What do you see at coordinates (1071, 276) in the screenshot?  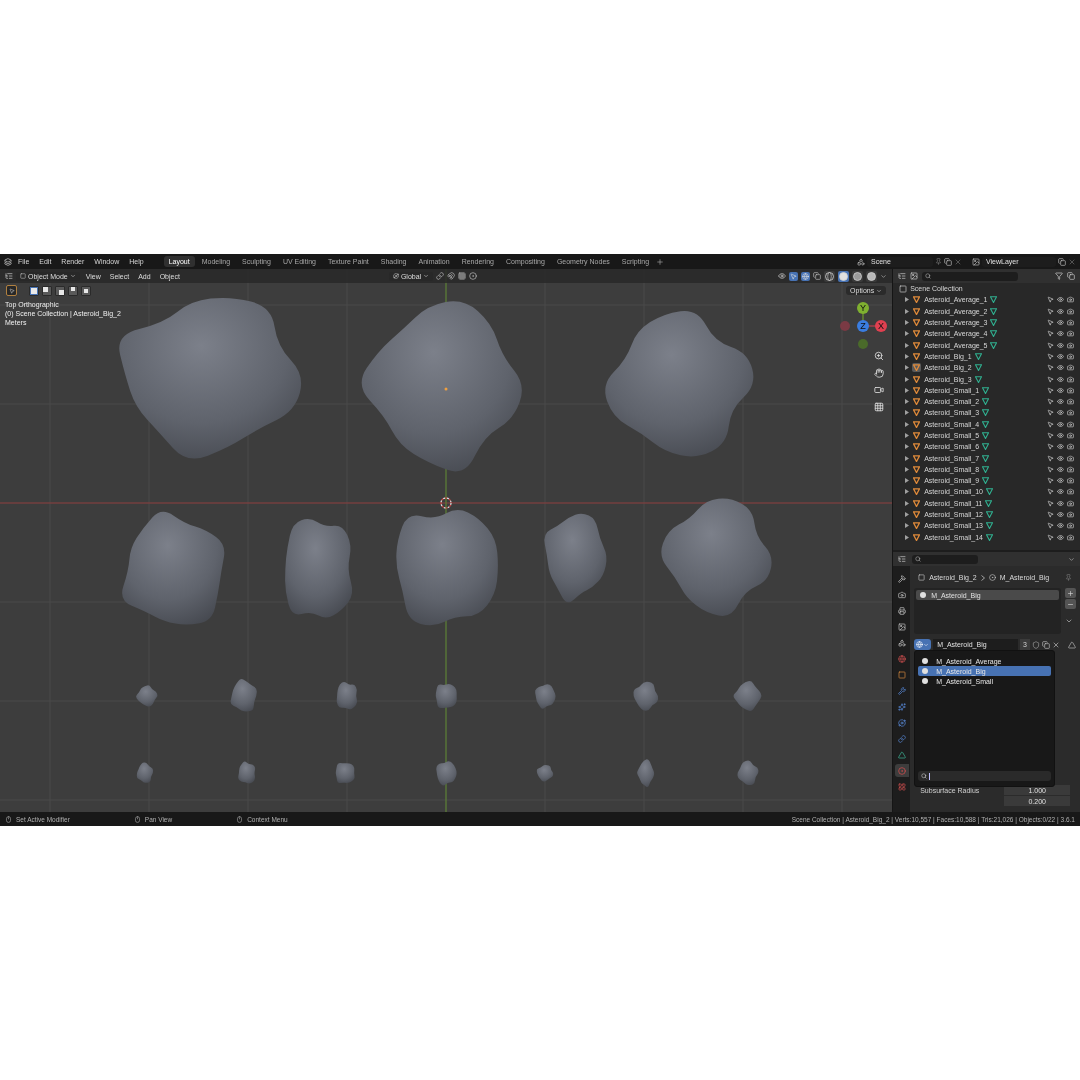 I see `new-collection-icon` at bounding box center [1071, 276].